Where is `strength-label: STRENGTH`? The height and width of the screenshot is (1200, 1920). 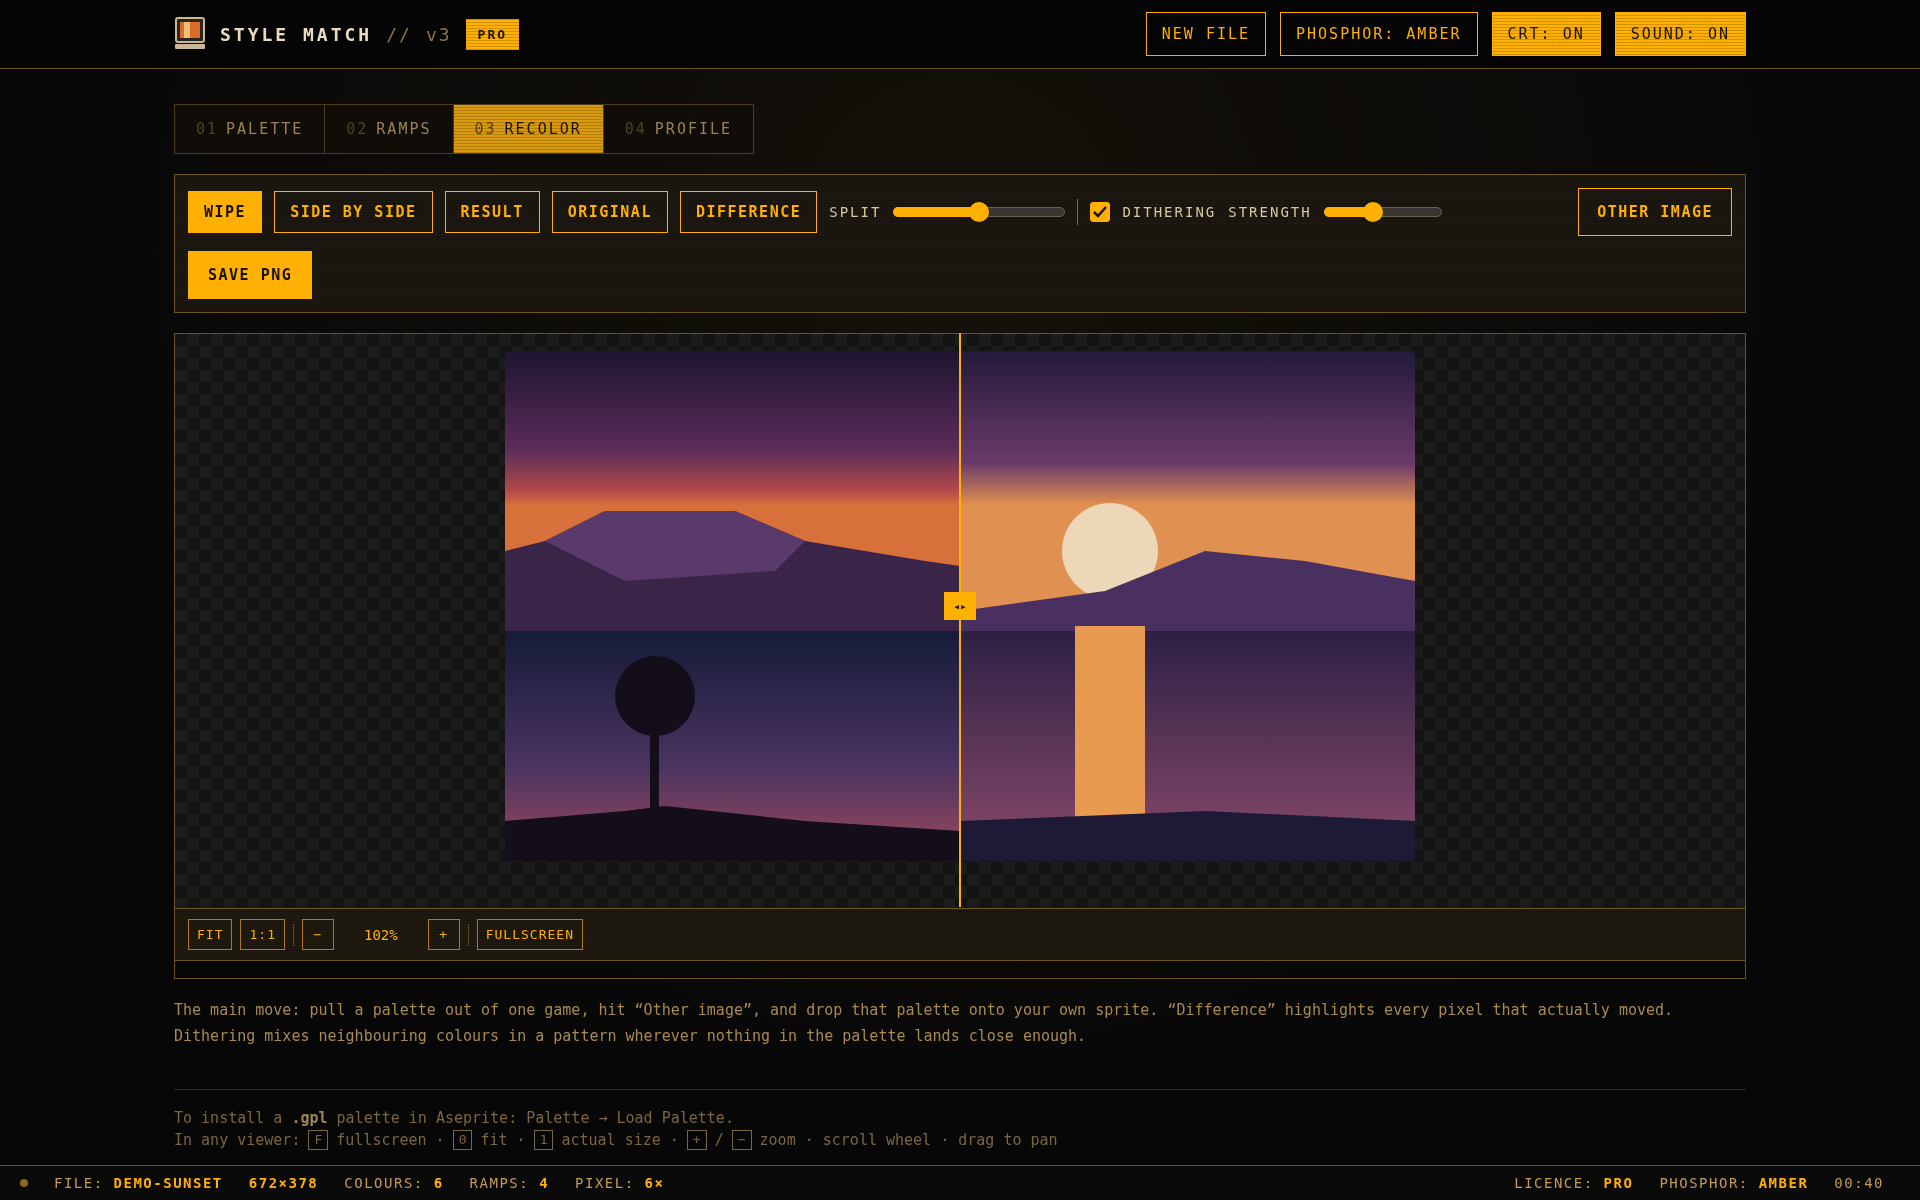 strength-label: STRENGTH is located at coordinates (1270, 212).